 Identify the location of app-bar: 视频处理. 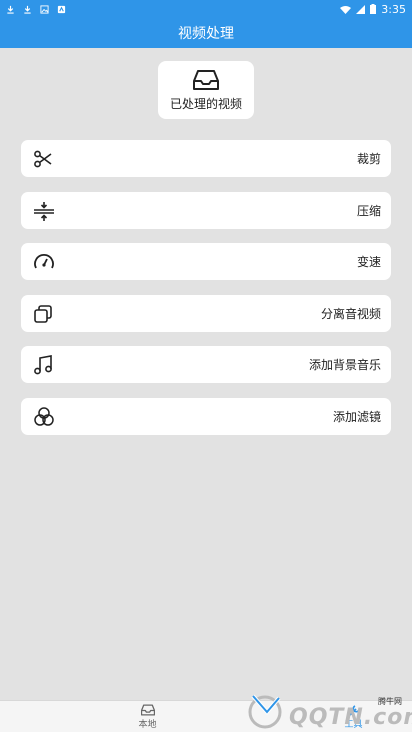
(206, 33).